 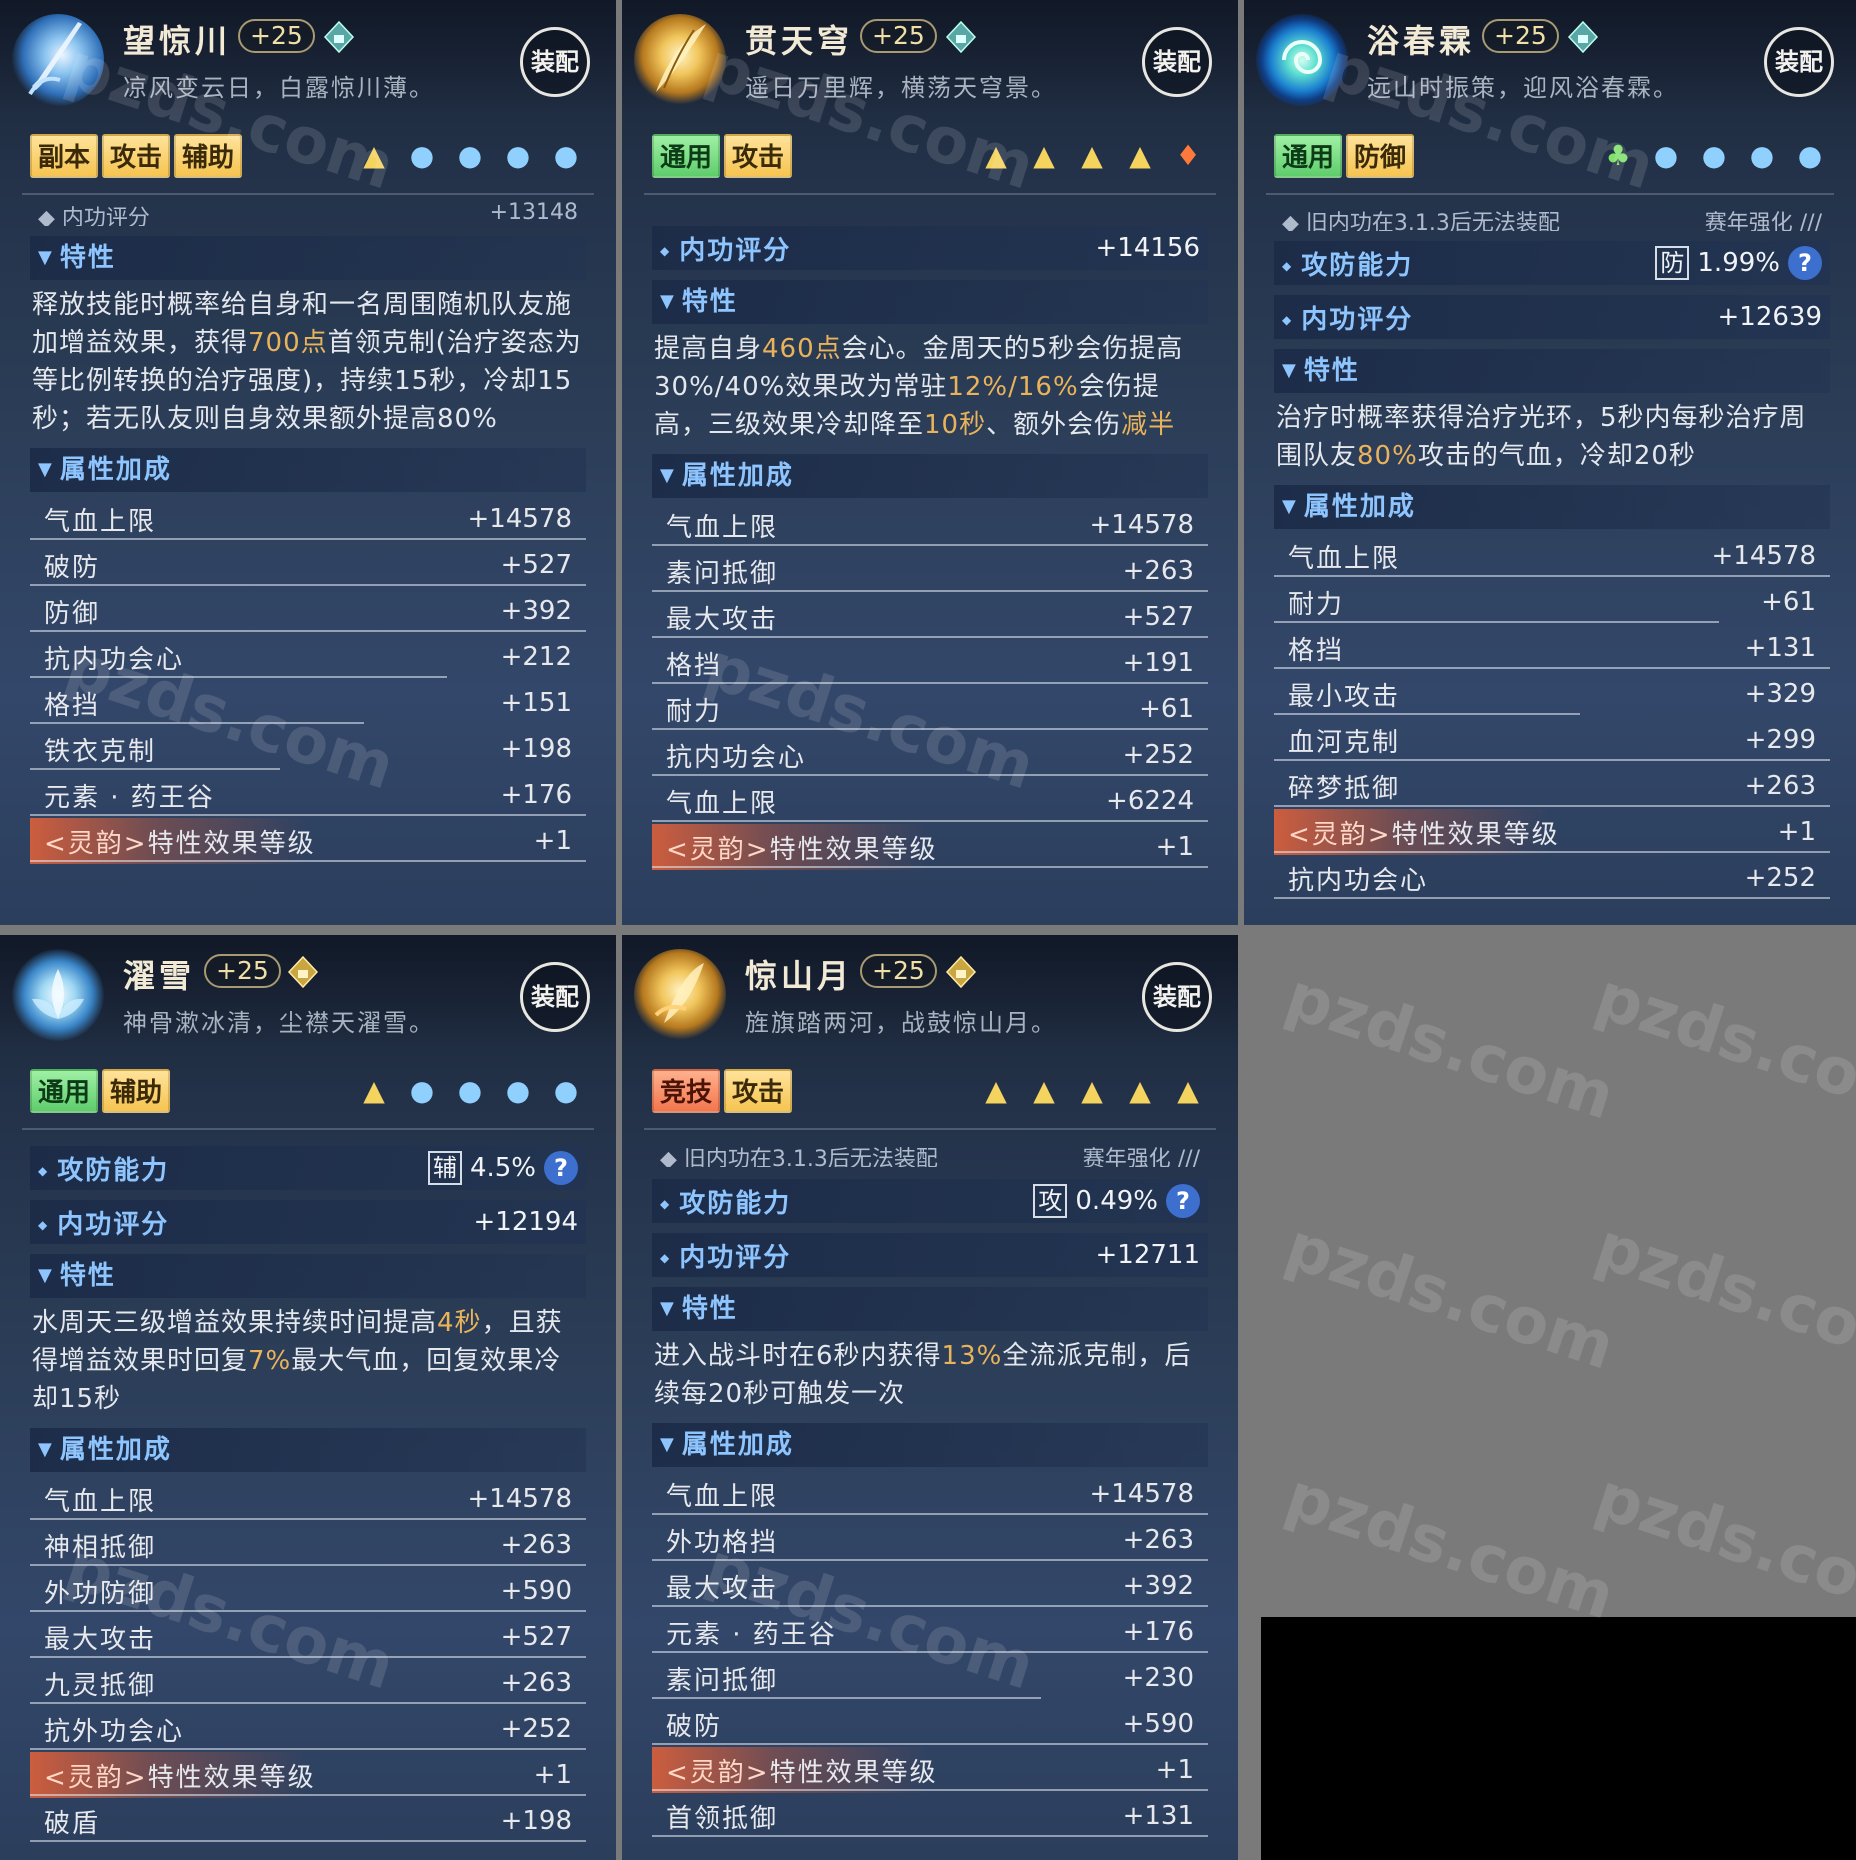 What do you see at coordinates (1552, 263) in the screenshot?
I see `power-row: 攻防能力 防1.99%?` at bounding box center [1552, 263].